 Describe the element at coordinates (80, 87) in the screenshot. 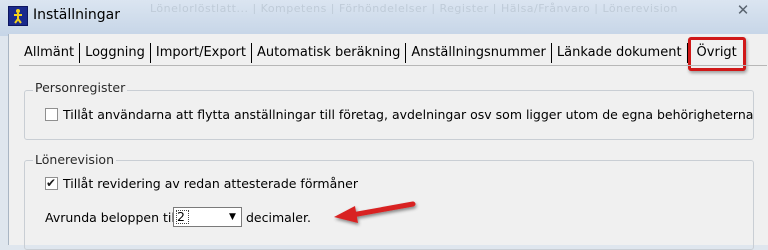

I see `group-title-personregister: Personregister` at that location.